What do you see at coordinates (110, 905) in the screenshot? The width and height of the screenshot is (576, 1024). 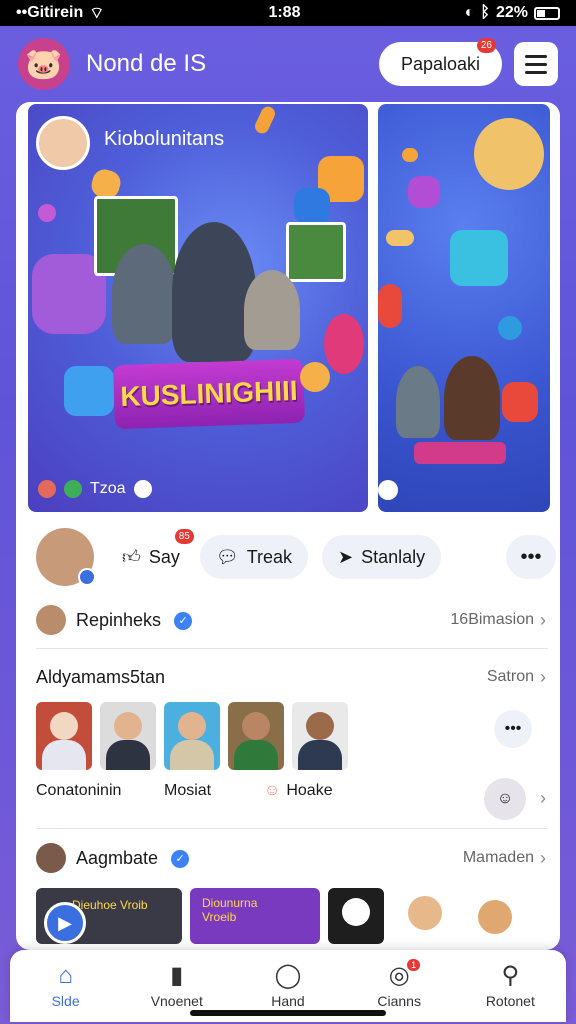 I see `thumbnail-text: Dieuhoe Vroib` at bounding box center [110, 905].